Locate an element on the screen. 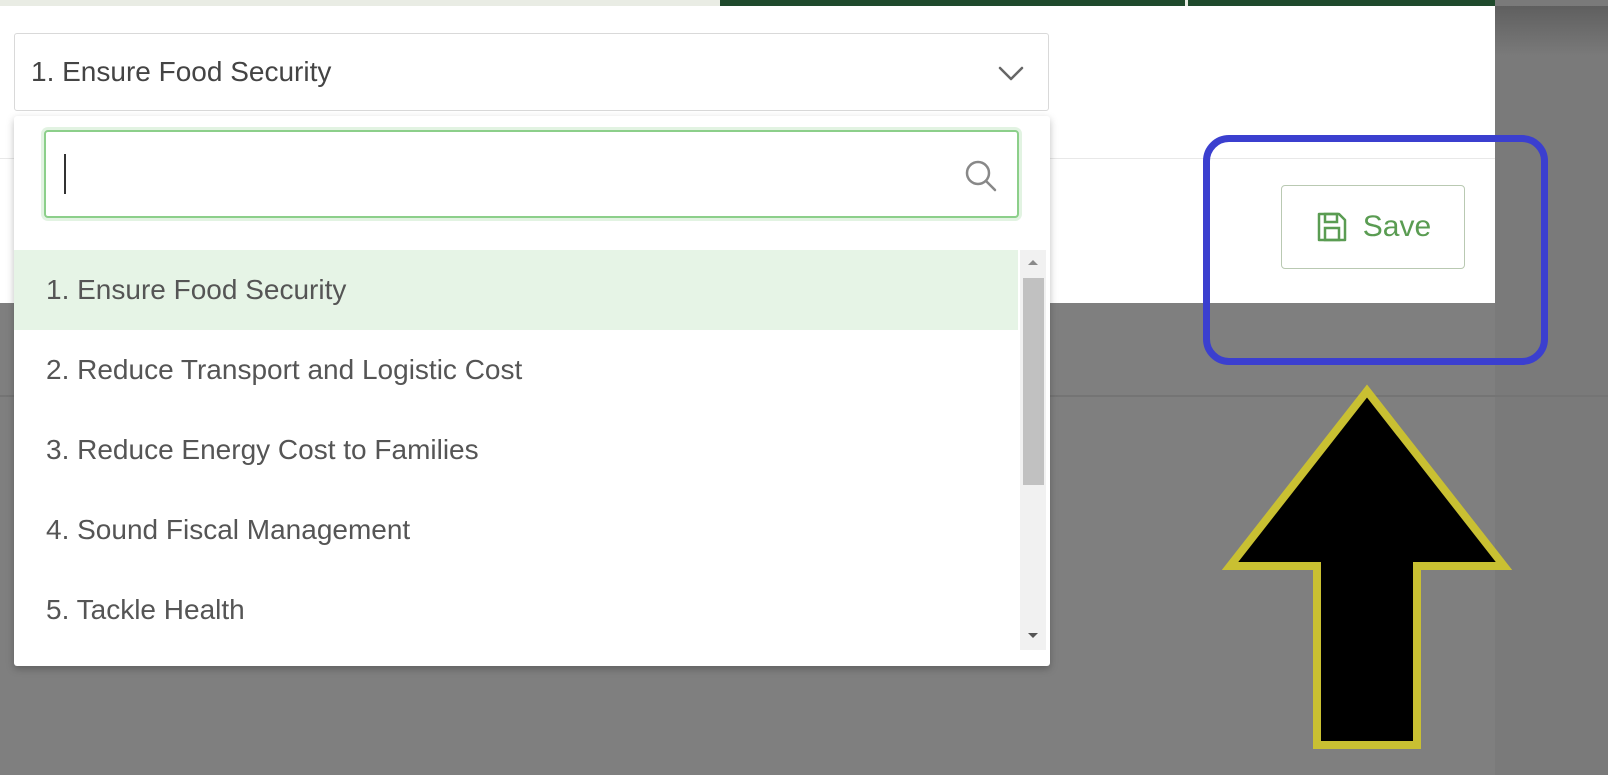 The width and height of the screenshot is (1608, 775). annotation-up-arrow-icon is located at coordinates (1367, 566).